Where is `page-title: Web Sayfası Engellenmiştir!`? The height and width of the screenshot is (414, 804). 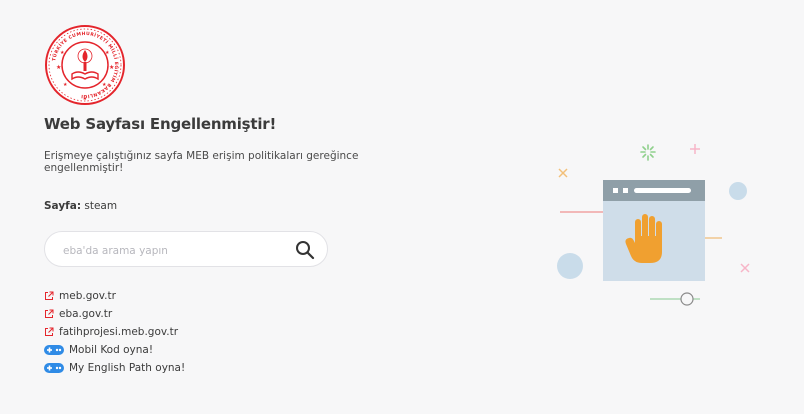
page-title: Web Sayfası Engellenmiştir! is located at coordinates (160, 124).